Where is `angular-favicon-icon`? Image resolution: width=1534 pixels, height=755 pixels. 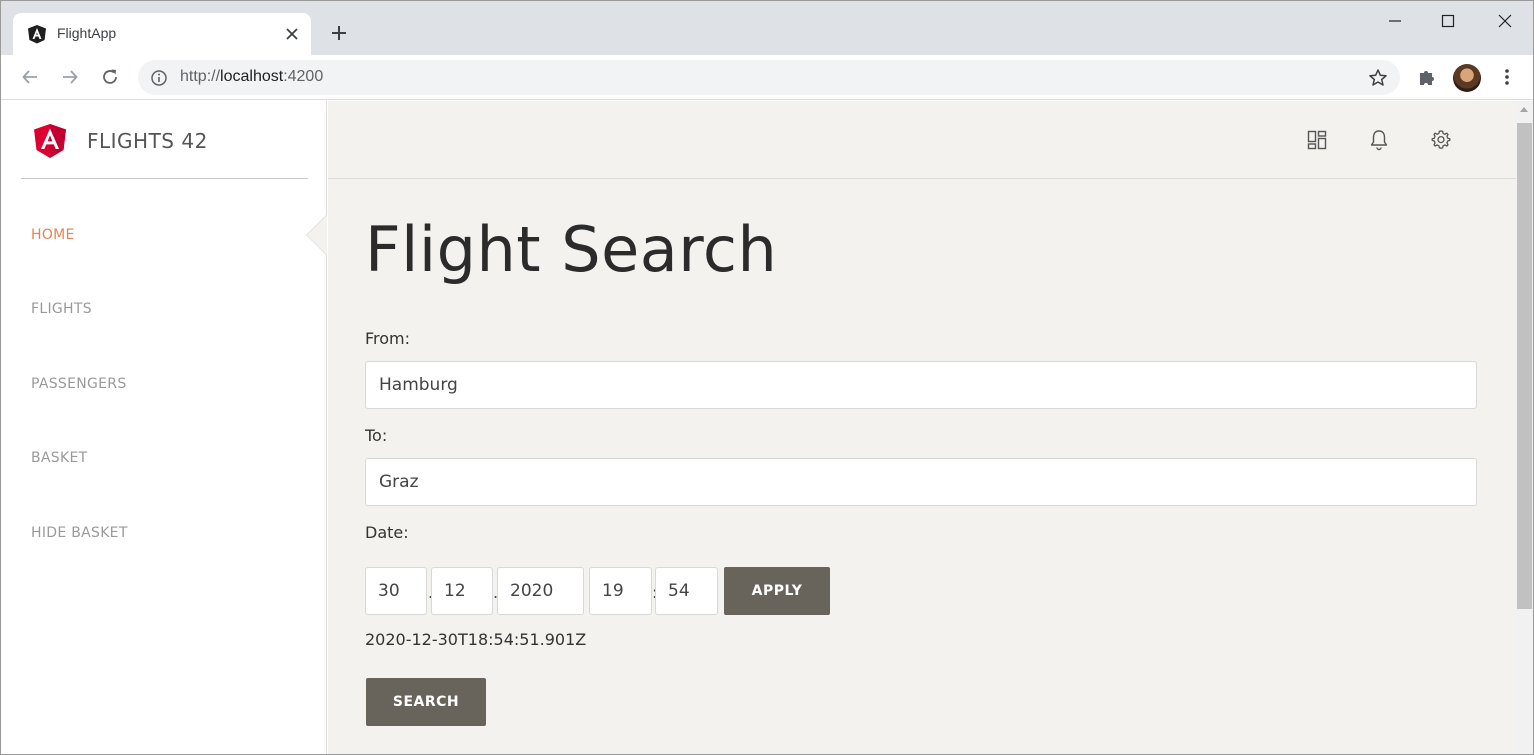
angular-favicon-icon is located at coordinates (37, 34).